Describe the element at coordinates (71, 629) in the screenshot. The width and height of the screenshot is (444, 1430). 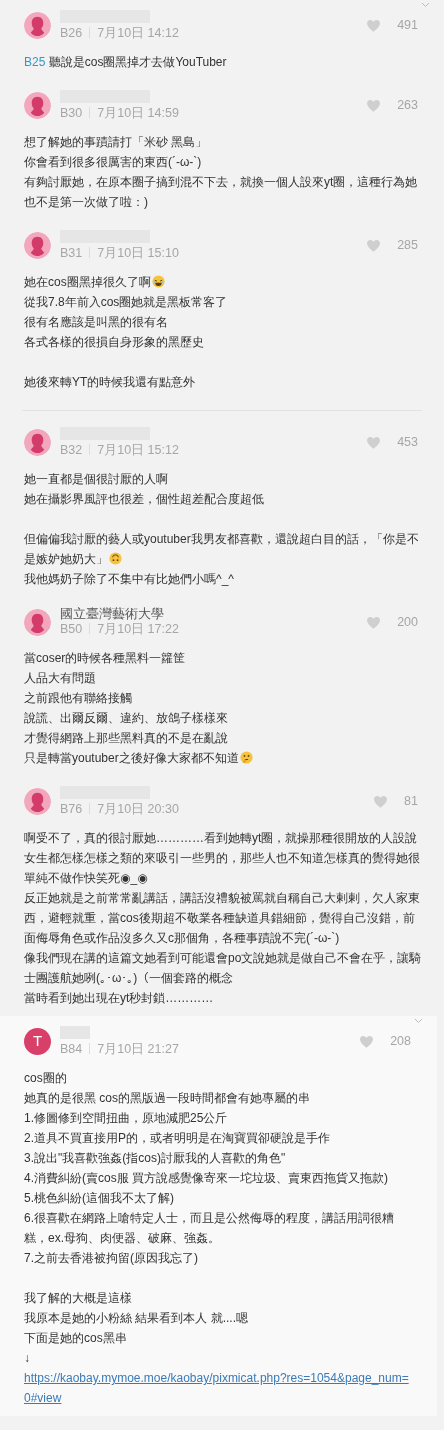
I see `floor-number: B50` at that location.